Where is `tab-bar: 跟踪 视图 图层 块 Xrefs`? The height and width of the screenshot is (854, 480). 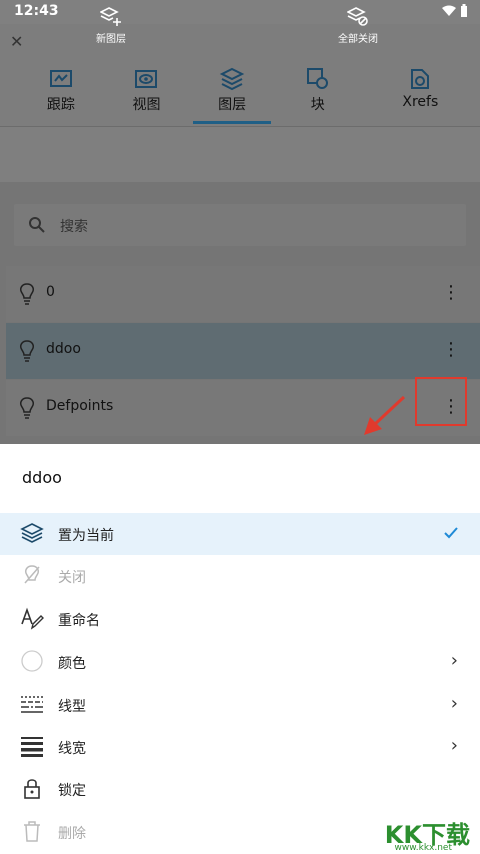
tab-bar: 跟踪 视图 图层 块 Xrefs is located at coordinates (240, 93).